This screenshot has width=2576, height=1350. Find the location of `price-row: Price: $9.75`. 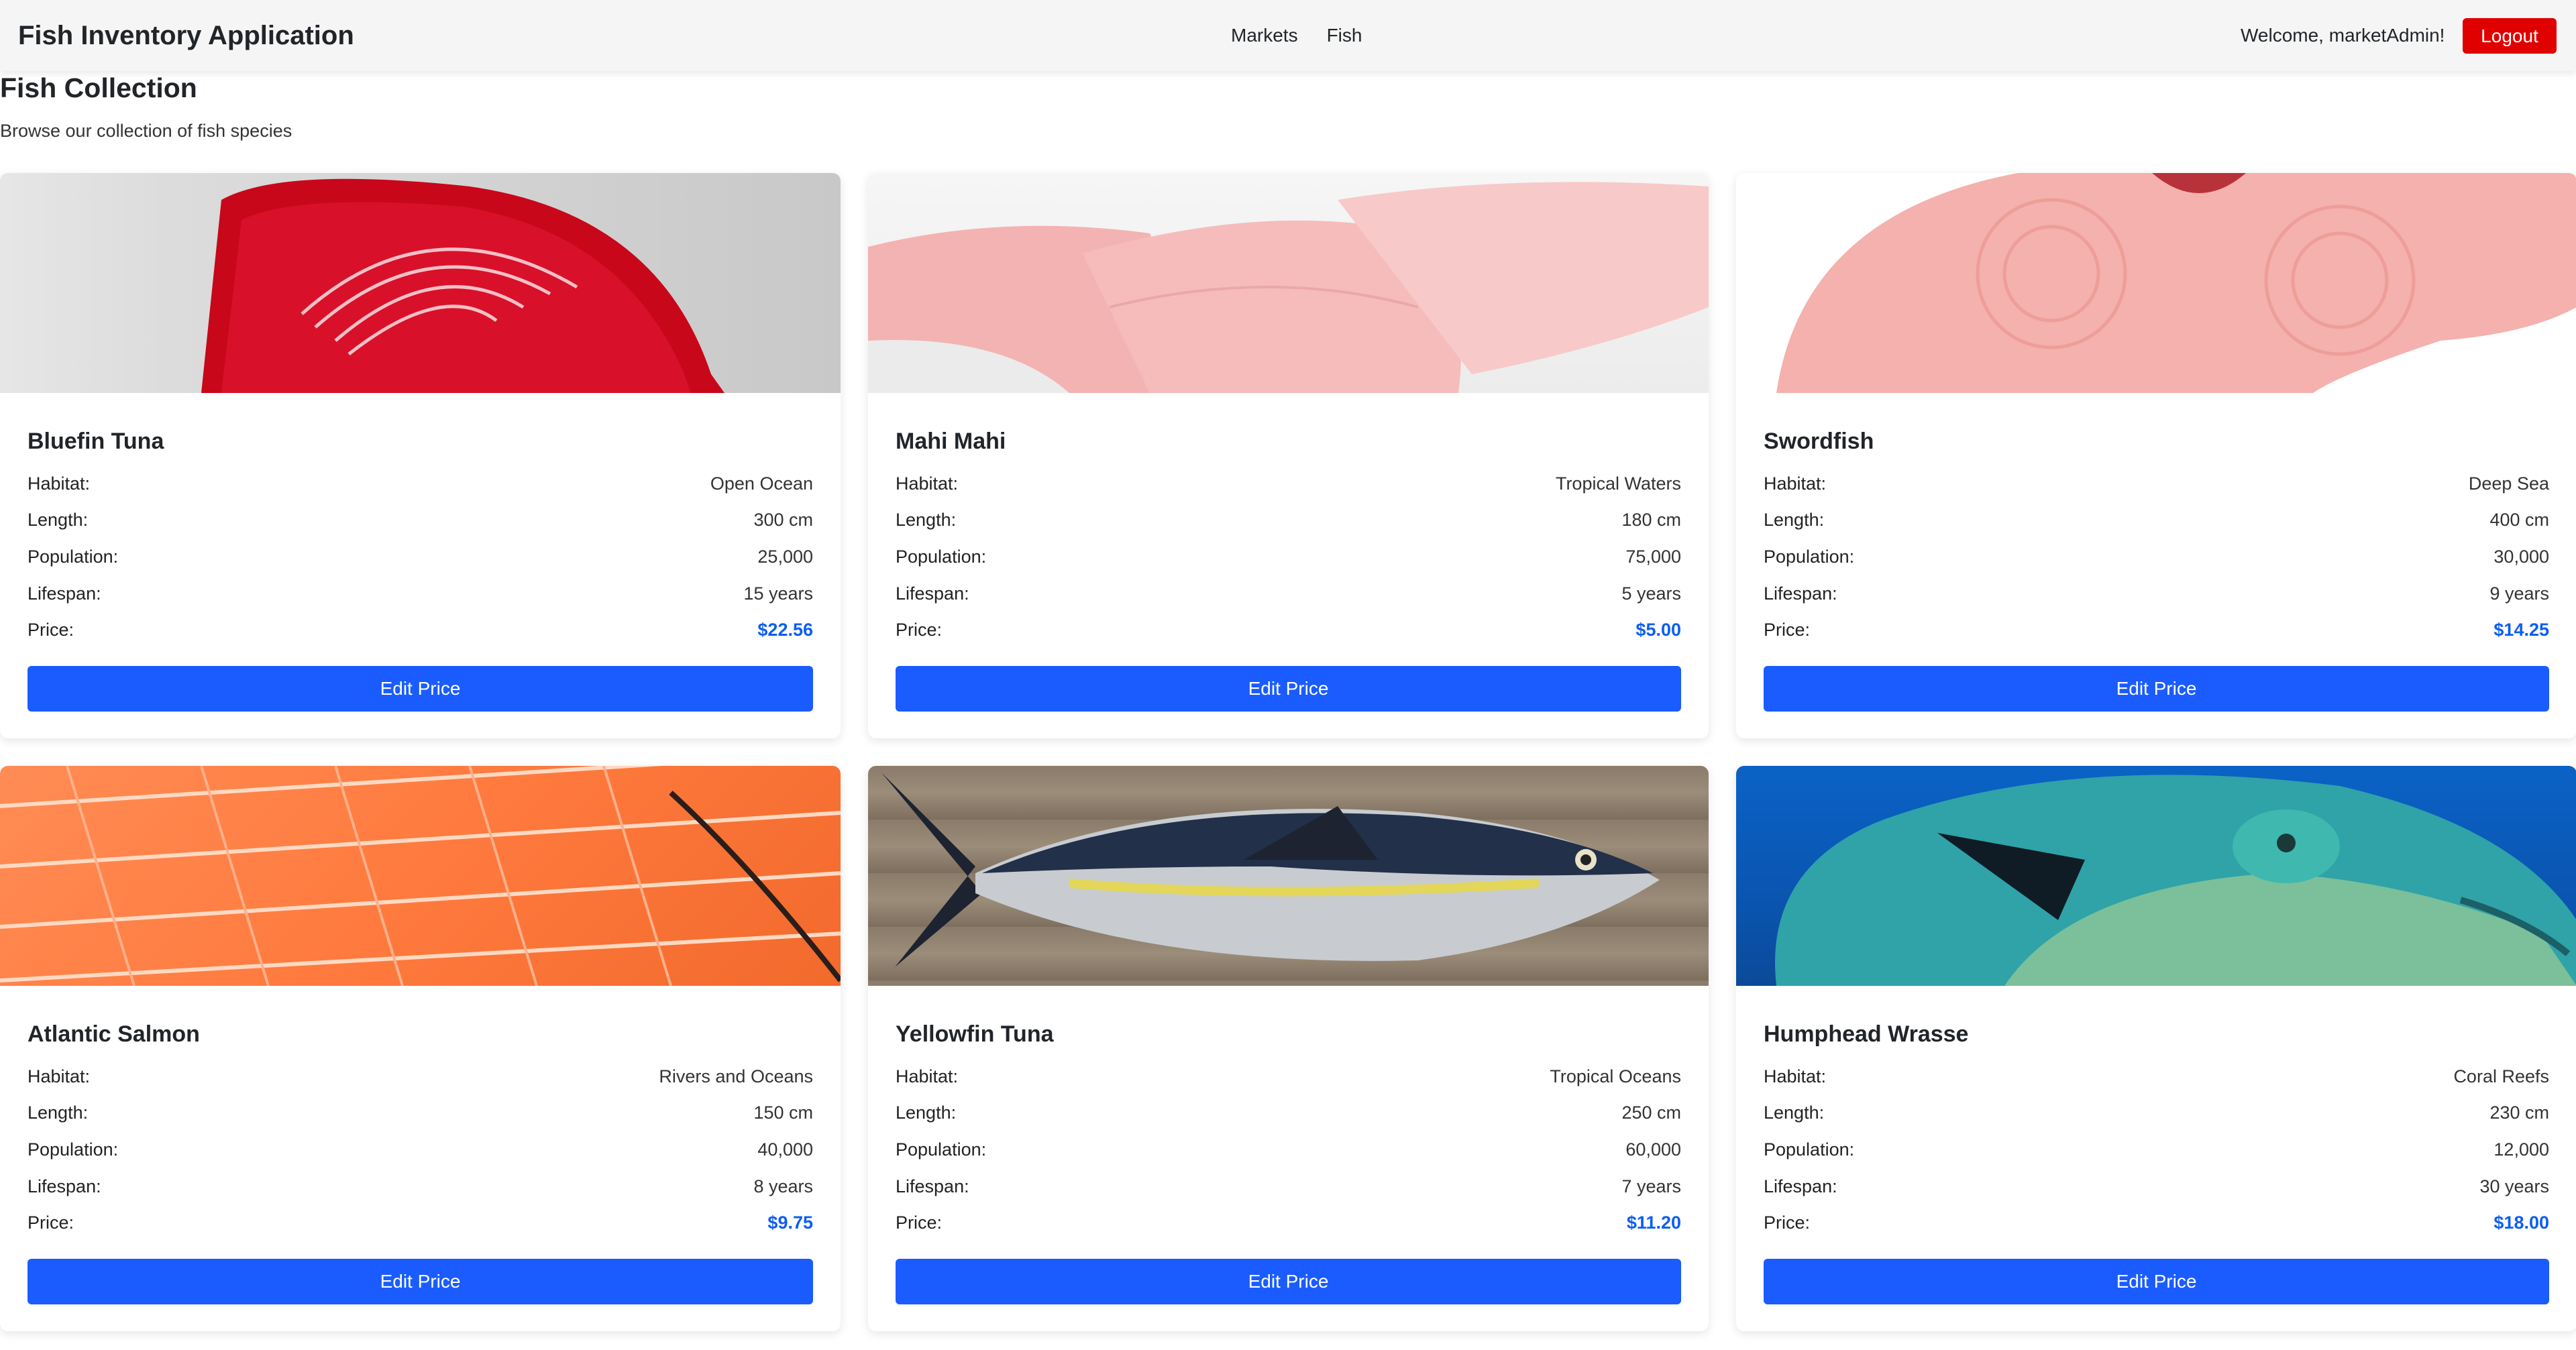

price-row: Price: $9.75 is located at coordinates (420, 1222).